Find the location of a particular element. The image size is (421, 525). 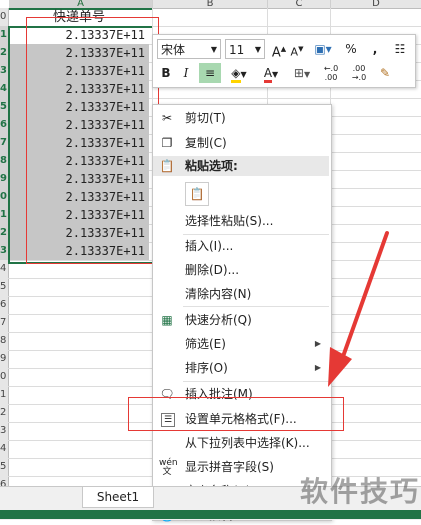

align-center-icon: ≡ is located at coordinates (210, 73).